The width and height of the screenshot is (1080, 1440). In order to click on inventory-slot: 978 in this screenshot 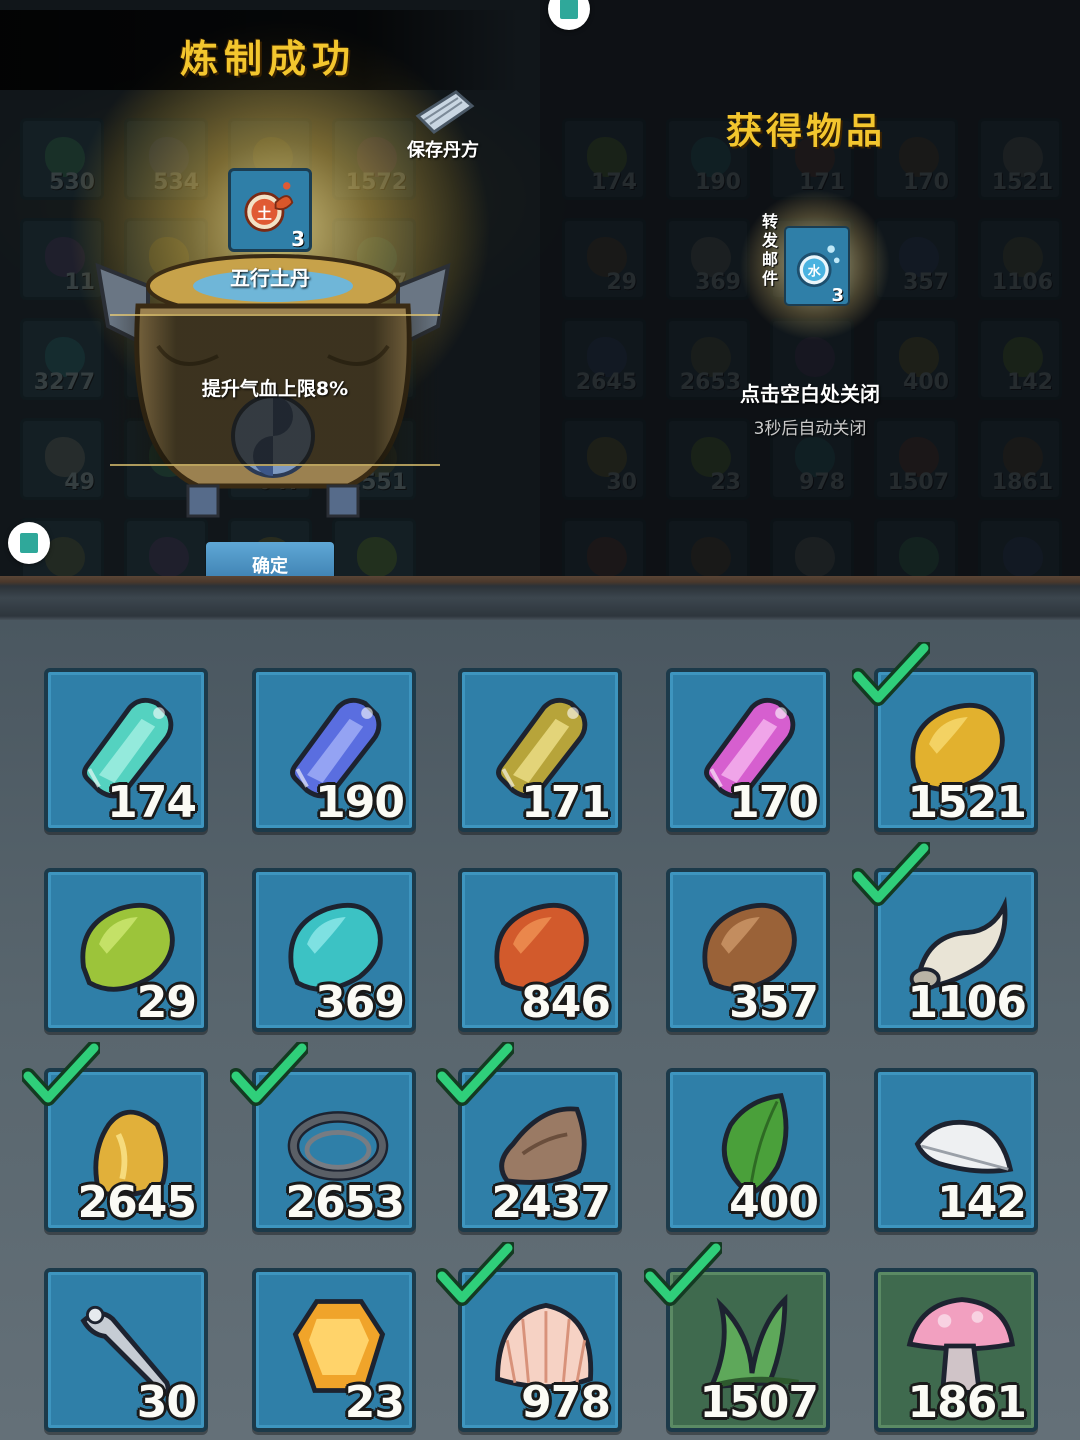, I will do `click(529, 1337)`.